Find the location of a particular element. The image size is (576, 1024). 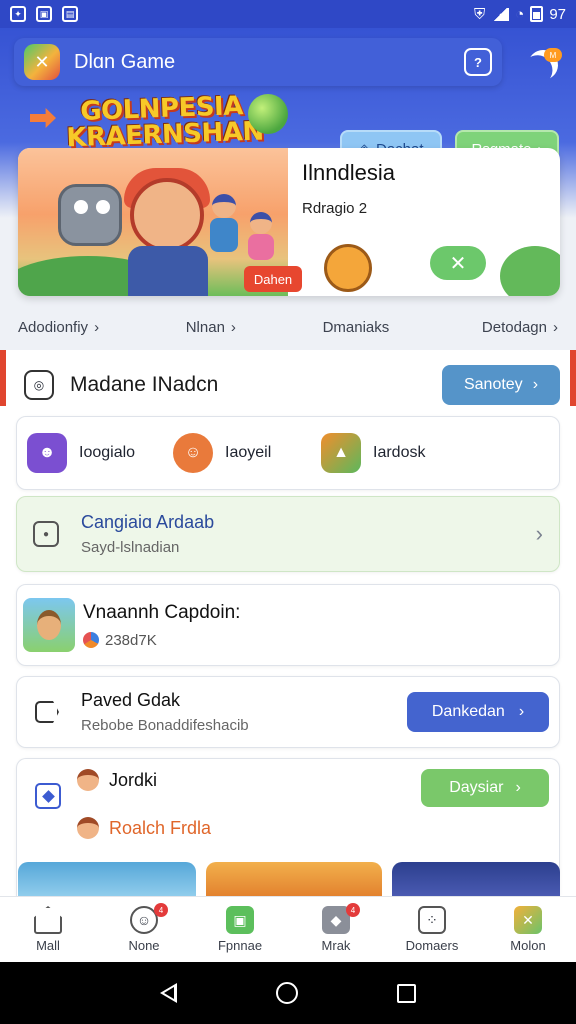

nav-item-domaers: ⁘ Domaers is located at coordinates (432, 929).